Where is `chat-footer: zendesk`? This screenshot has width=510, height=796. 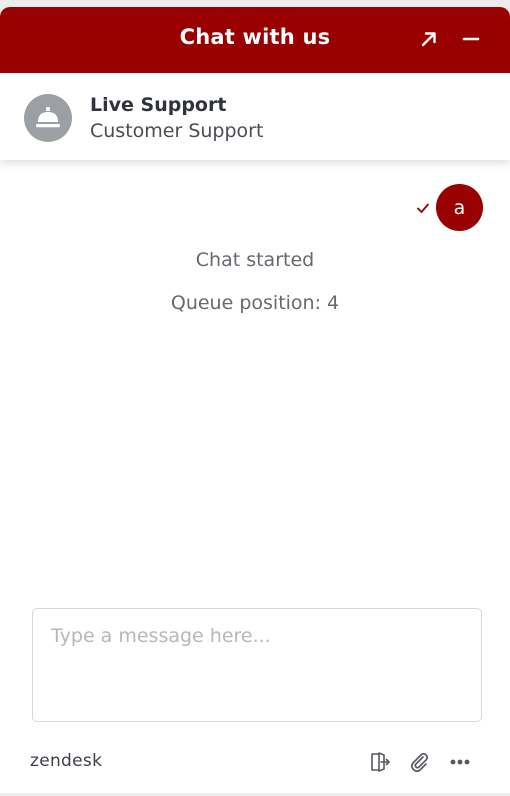 chat-footer: zendesk is located at coordinates (255, 765).